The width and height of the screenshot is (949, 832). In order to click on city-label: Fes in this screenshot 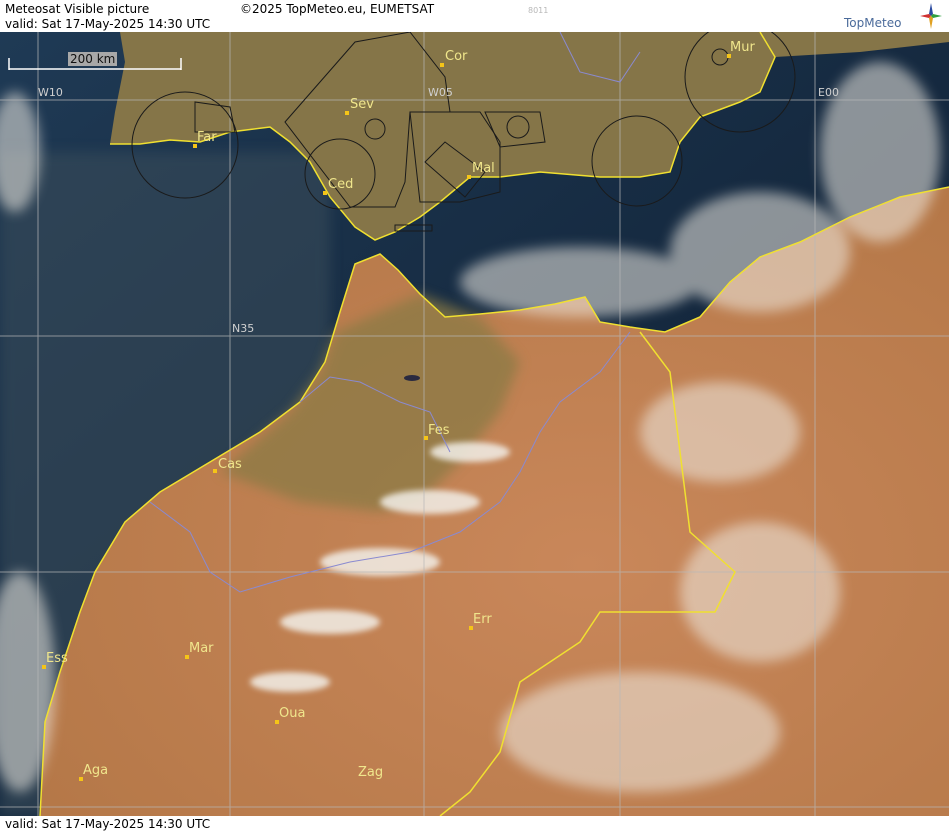, I will do `click(439, 430)`.